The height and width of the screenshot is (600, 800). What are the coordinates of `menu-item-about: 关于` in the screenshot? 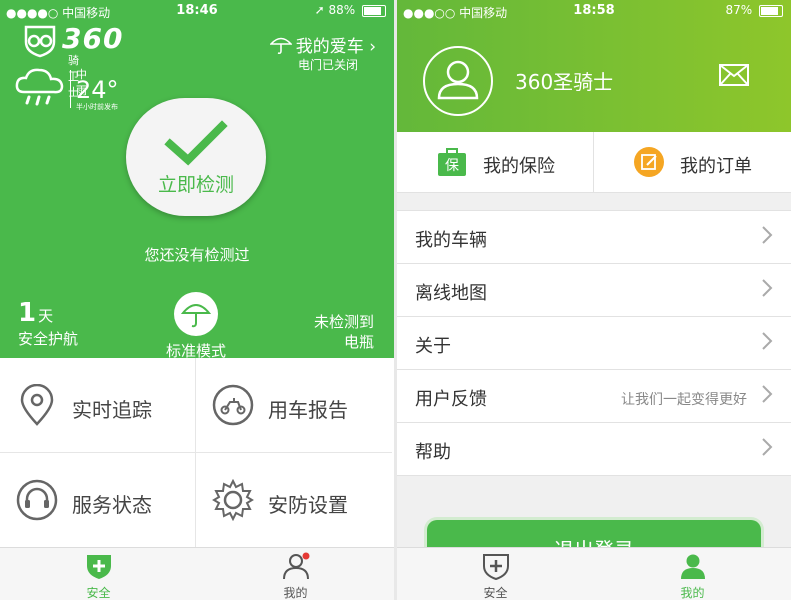 It's located at (594, 343).